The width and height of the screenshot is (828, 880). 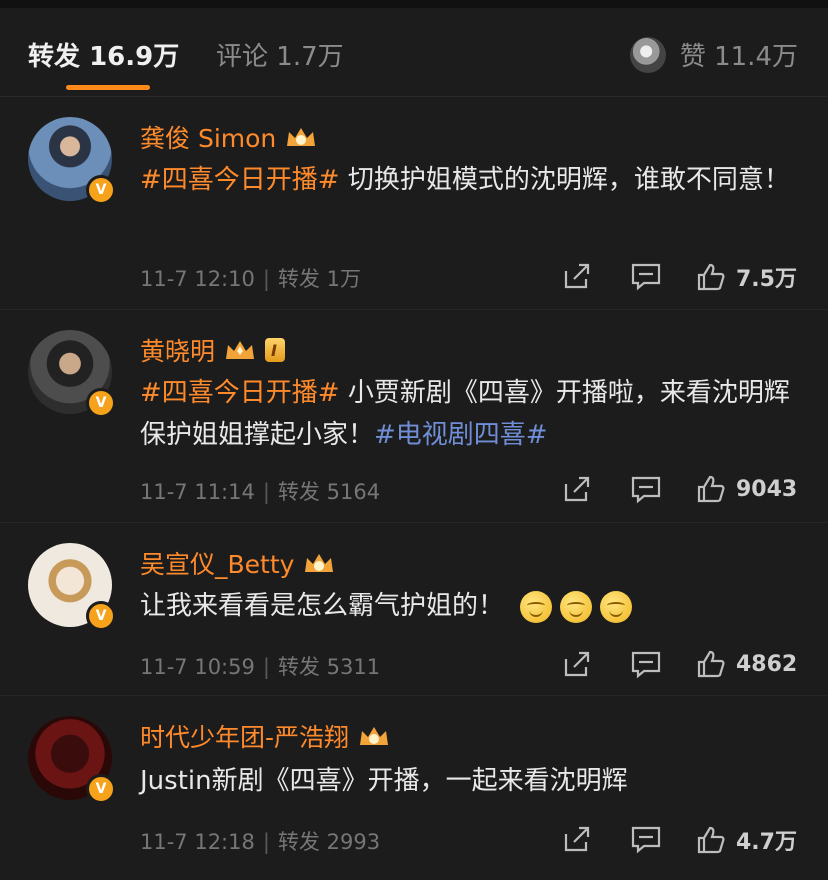 I want to click on tab-reposts-label: 转发, so click(x=54, y=57).